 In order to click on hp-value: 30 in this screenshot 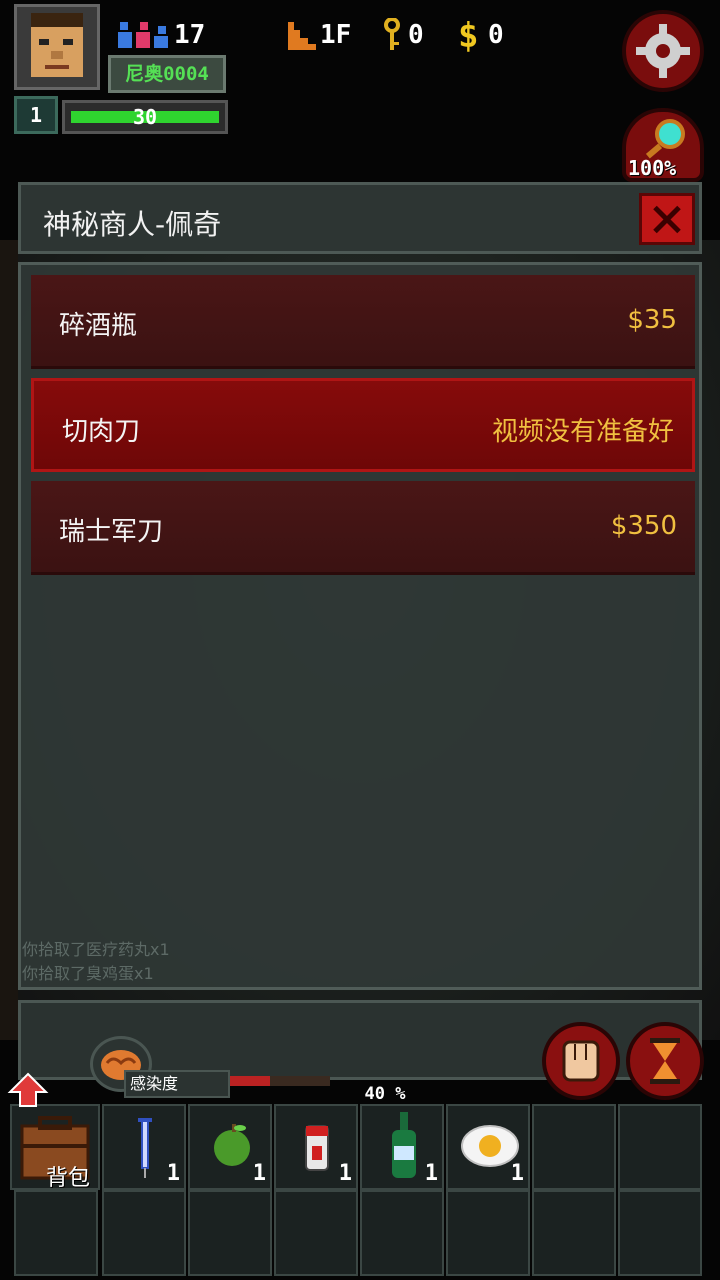, I will do `click(145, 117)`.